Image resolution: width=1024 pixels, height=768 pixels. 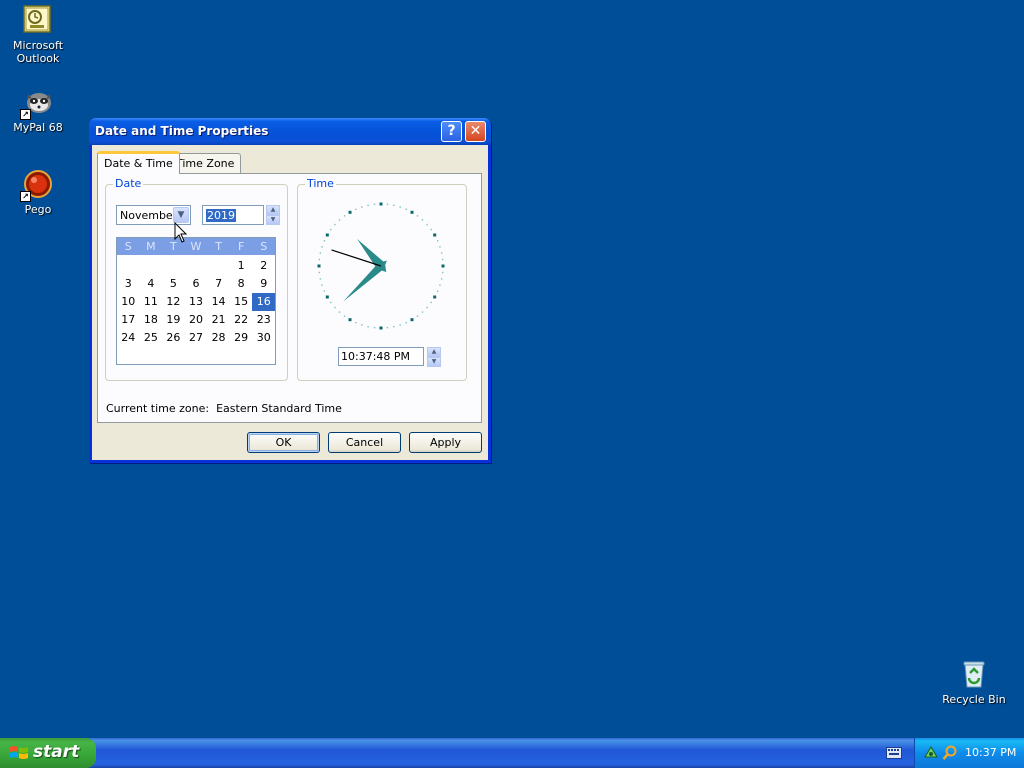 I want to click on desktop-icon-mypal: ↗ MyPal 68, so click(x=38, y=110).